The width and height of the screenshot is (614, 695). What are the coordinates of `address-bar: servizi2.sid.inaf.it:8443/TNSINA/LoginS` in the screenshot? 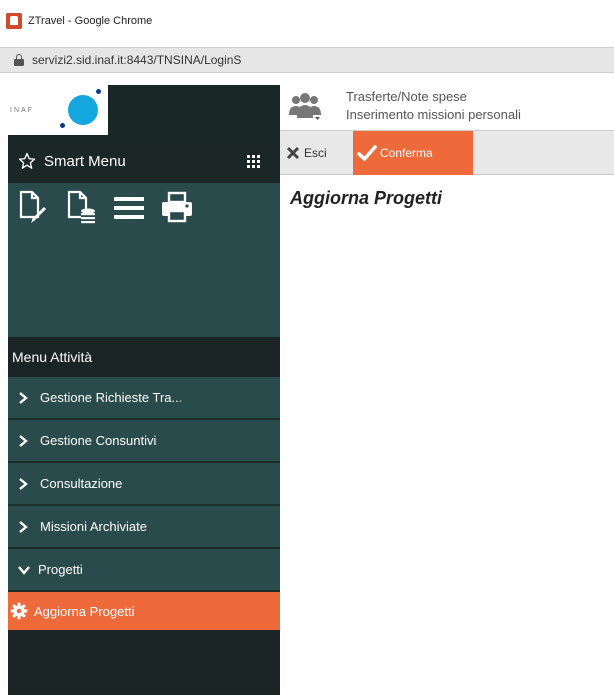 It's located at (307, 60).